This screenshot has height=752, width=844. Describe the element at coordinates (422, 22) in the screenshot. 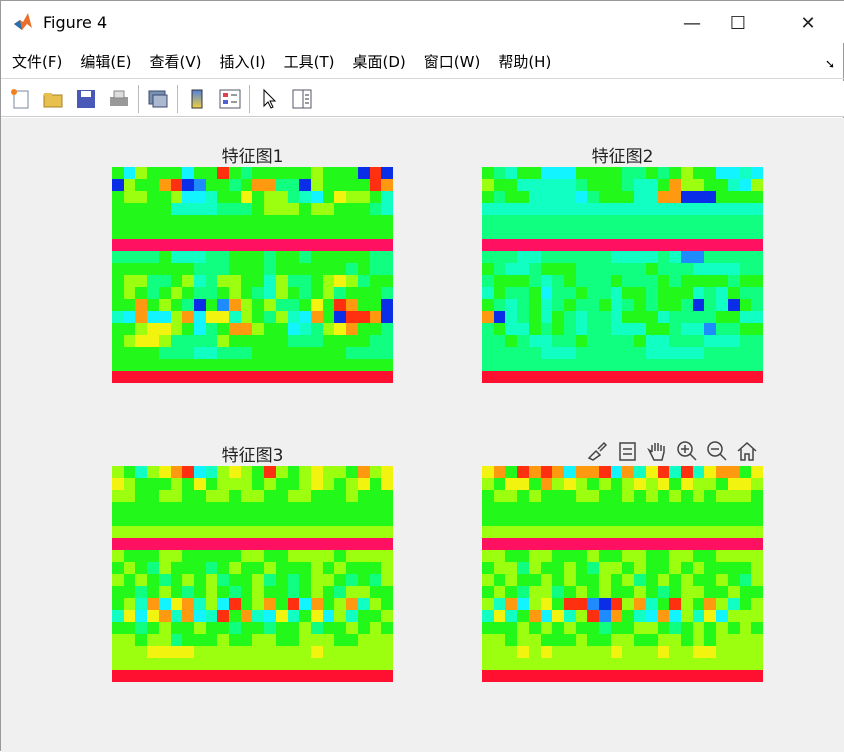

I see `title-bar: Figure 4 — ☐ ✕` at that location.